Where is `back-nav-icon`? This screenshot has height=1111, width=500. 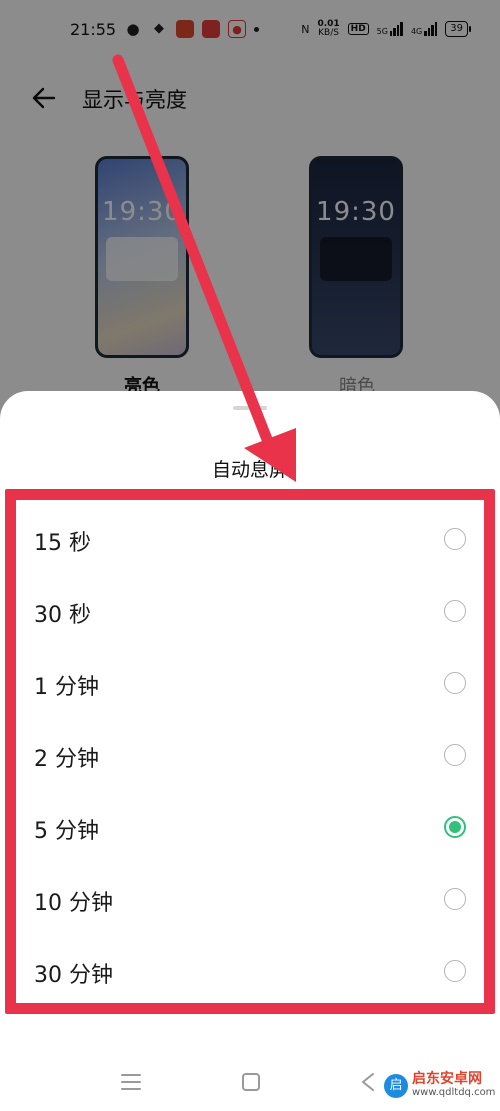 back-nav-icon is located at coordinates (369, 1082).